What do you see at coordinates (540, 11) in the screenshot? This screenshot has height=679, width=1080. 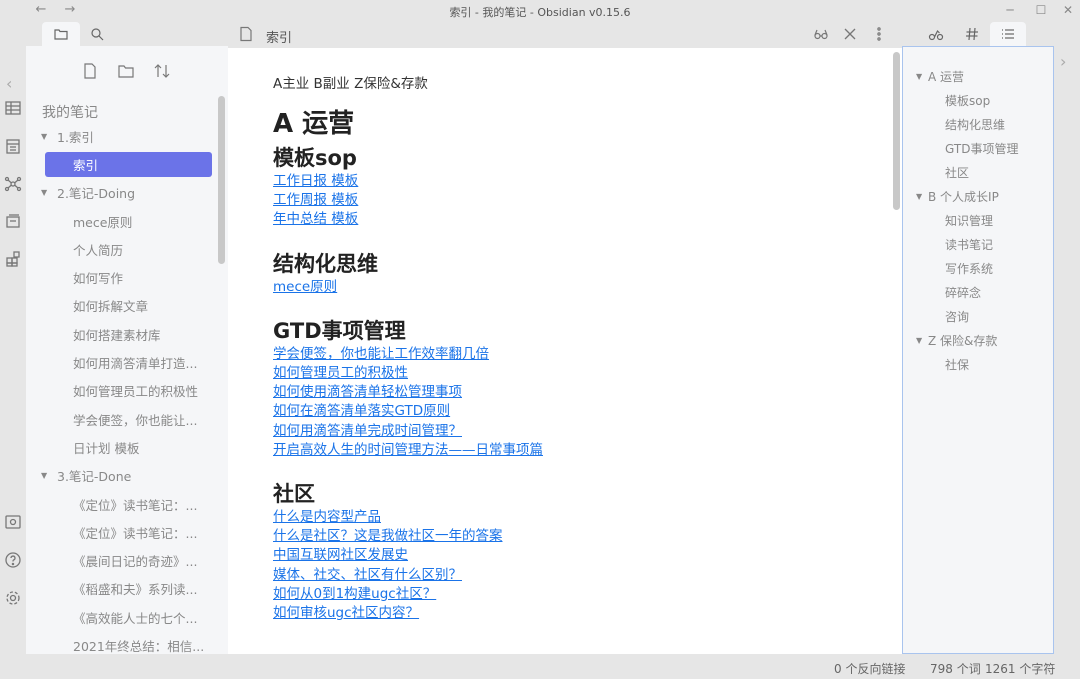 I see `title-bar: ← → 索引 - 我的笔记 - Obsidian v0.15.6 ─ ☐ ✕` at bounding box center [540, 11].